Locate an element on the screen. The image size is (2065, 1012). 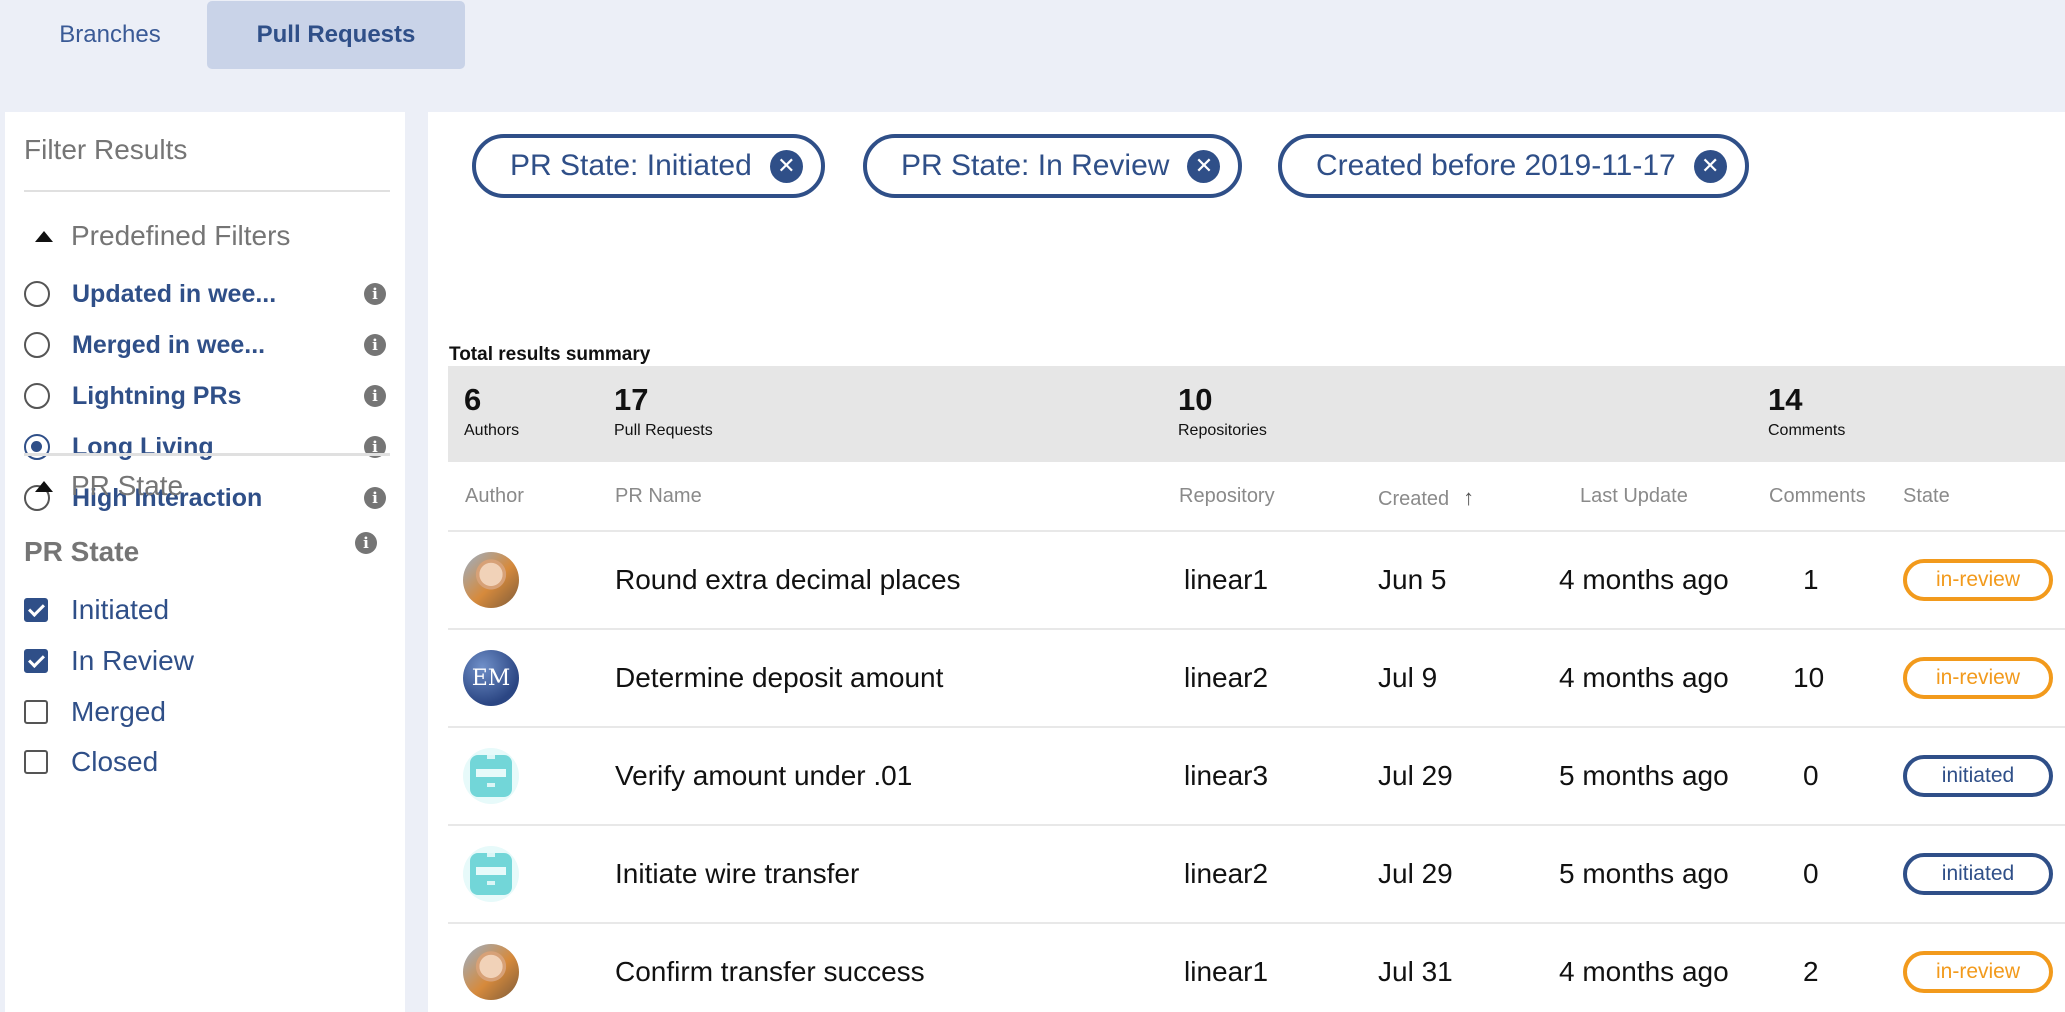
last-update: 5 months ago is located at coordinates (1644, 775).